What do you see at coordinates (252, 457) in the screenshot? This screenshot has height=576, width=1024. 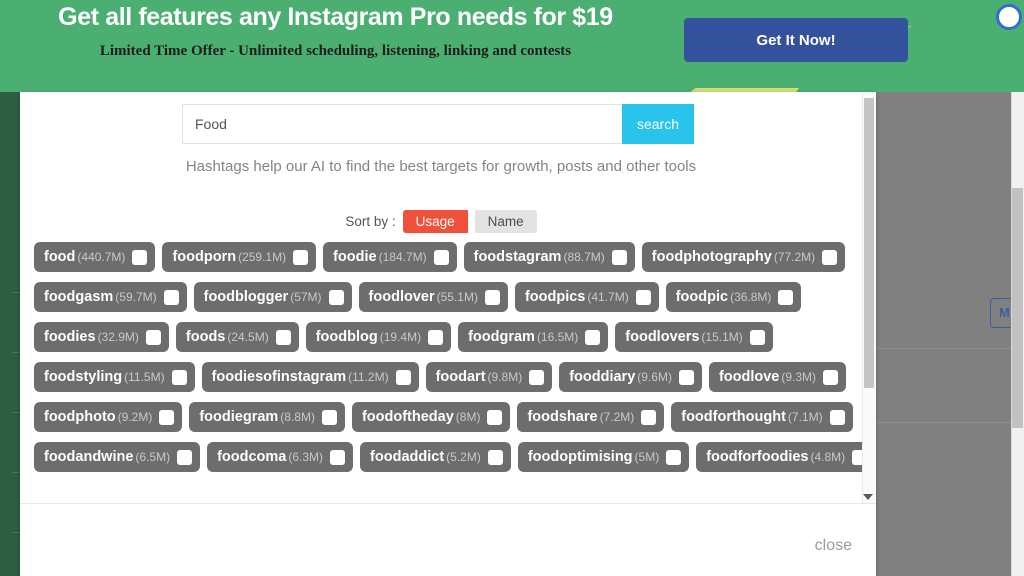 I see `hashtag-chip-name: foodcoma` at bounding box center [252, 457].